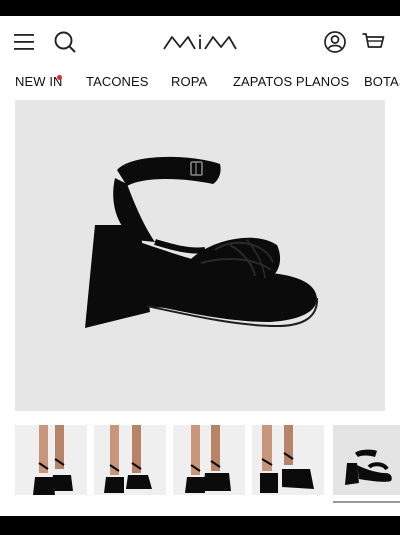 This screenshot has width=400, height=535. Describe the element at coordinates (65, 42) in the screenshot. I see `search-icon` at that location.